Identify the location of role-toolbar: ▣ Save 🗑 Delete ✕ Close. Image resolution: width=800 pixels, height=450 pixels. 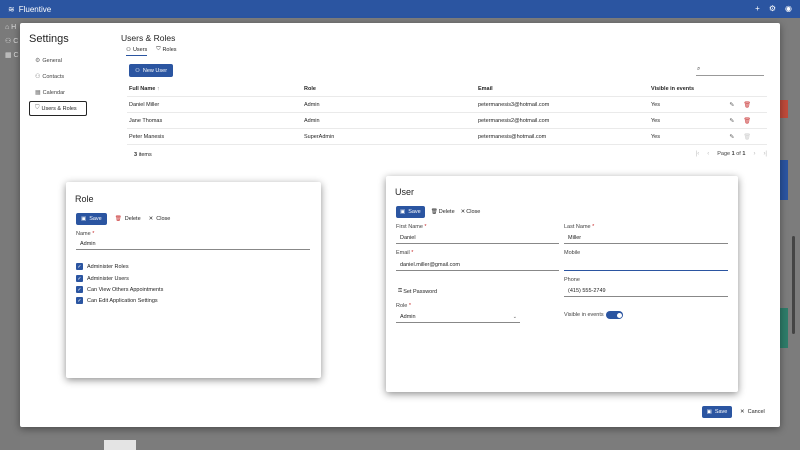
(123, 219).